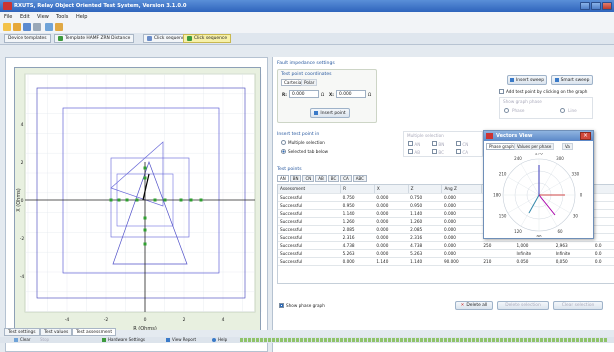 Image resolution: width=614 pixels, height=352 pixels. What do you see at coordinates (223, 320) in the screenshot?
I see `x-tick-label: 4` at bounding box center [223, 320].